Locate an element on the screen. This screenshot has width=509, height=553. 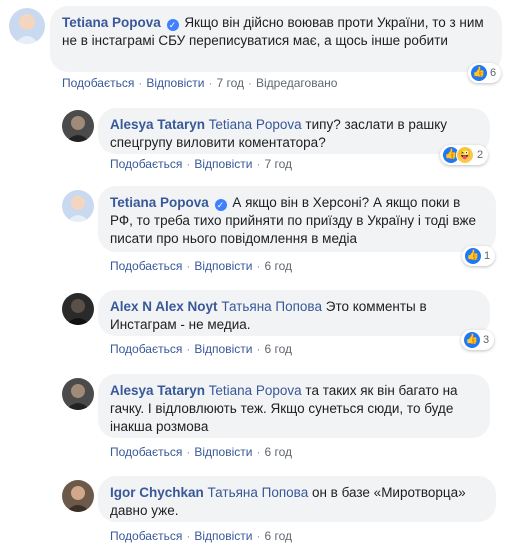
reactions-count: 👍 3 is located at coordinates (478, 340).